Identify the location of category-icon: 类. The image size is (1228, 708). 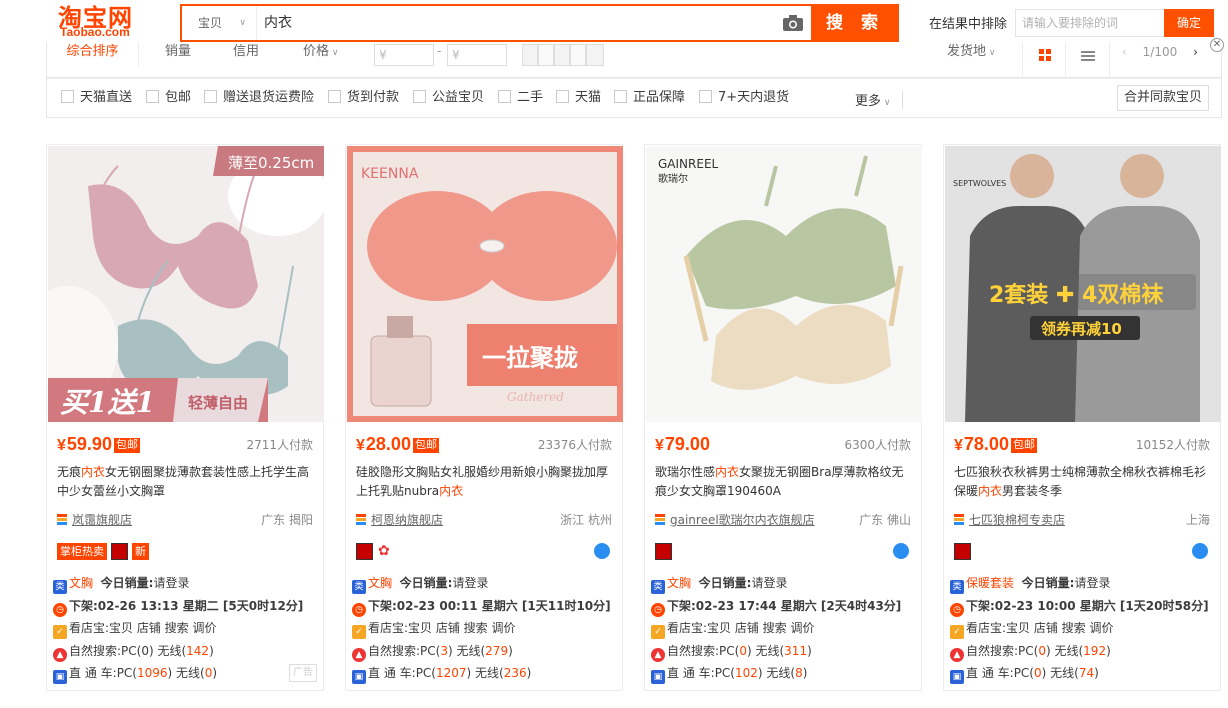
(359, 587).